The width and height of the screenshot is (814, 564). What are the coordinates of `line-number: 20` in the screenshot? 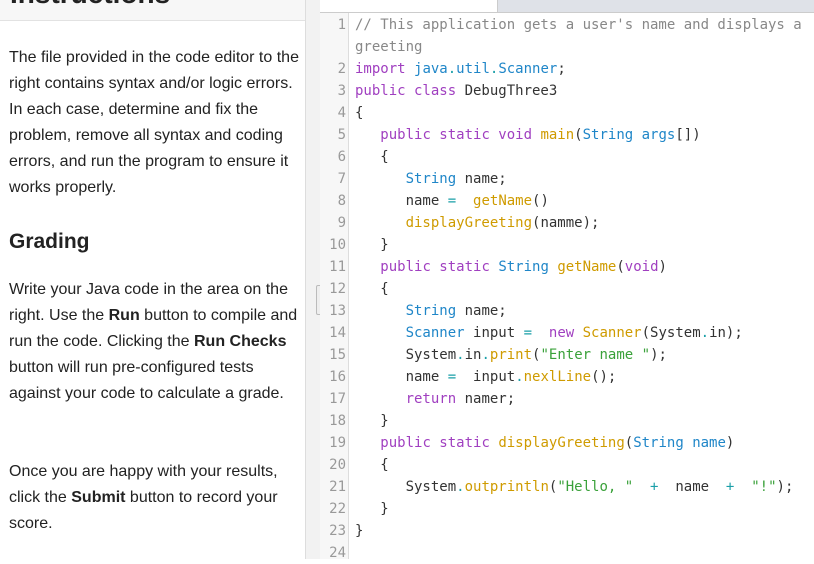 It's located at (337, 465).